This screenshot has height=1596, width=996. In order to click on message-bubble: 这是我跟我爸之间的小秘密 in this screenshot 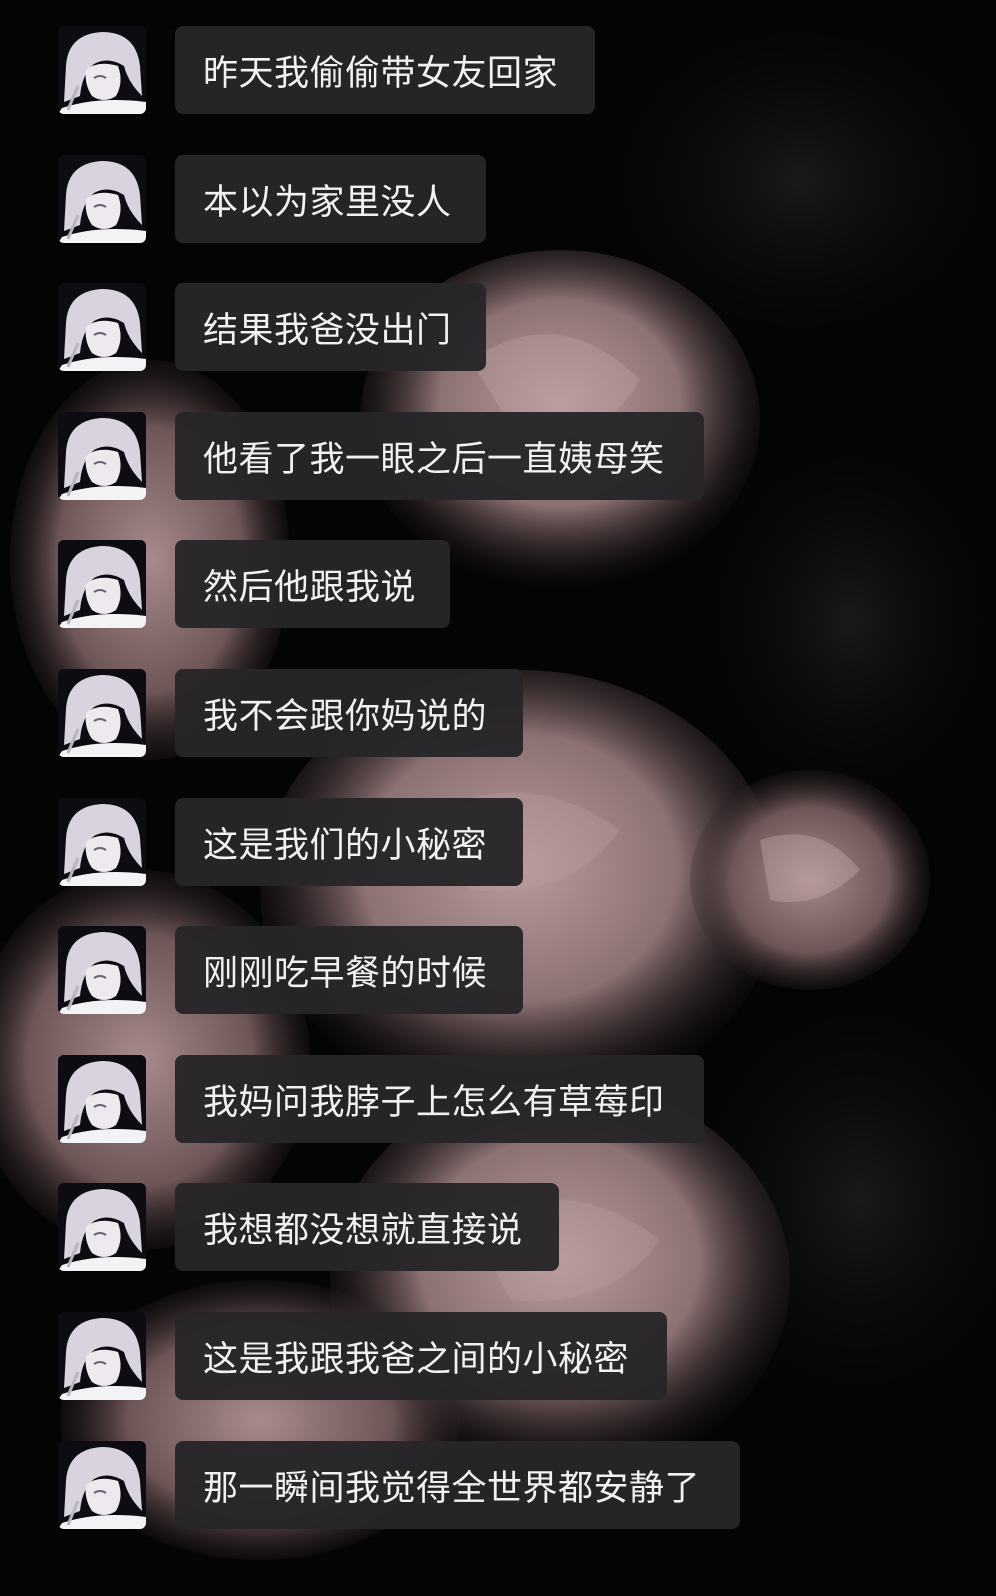, I will do `click(421, 1356)`.